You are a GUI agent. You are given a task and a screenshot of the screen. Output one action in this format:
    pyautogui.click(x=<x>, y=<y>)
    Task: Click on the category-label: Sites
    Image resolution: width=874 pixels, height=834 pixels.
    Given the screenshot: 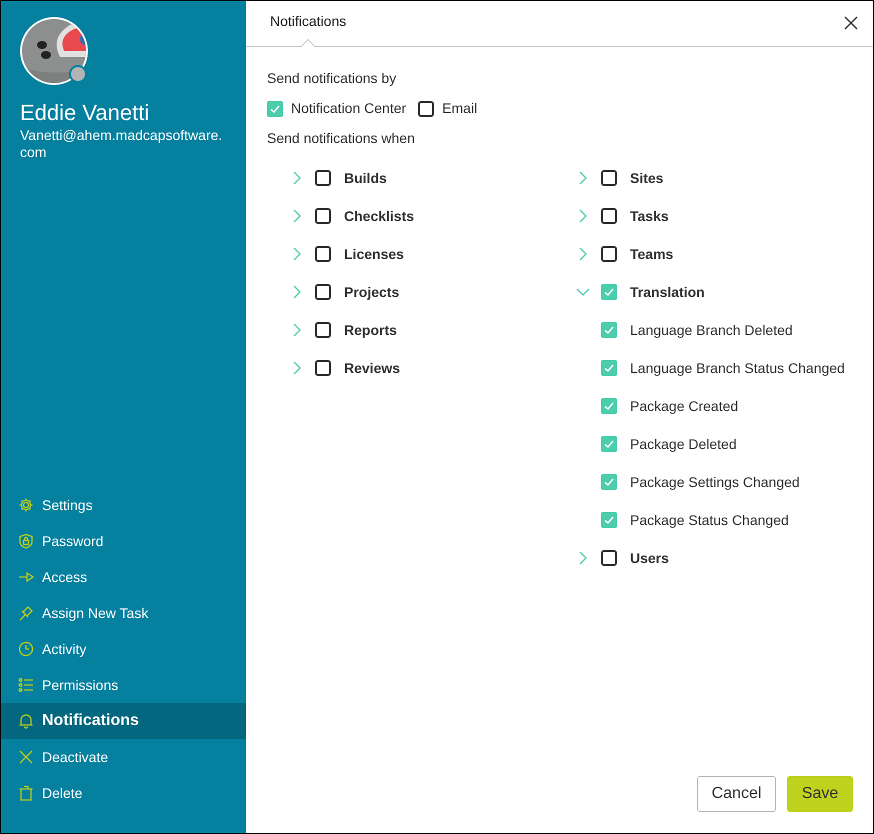 What is the action you would take?
    pyautogui.click(x=647, y=178)
    